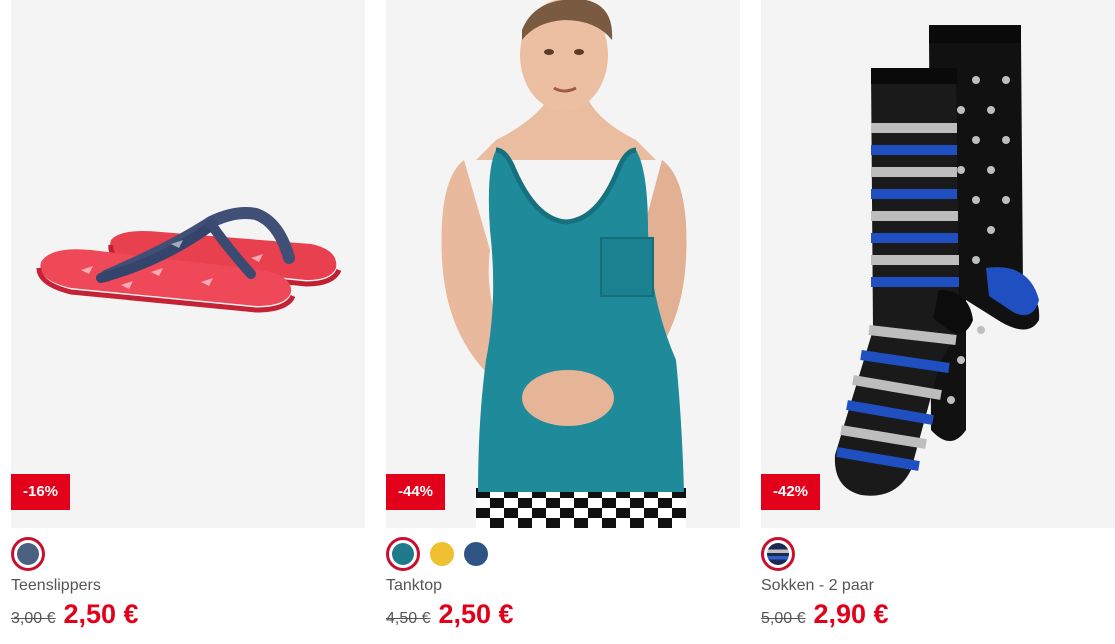  Describe the element at coordinates (783, 618) in the screenshot. I see `old-price: 5,00 €` at that location.